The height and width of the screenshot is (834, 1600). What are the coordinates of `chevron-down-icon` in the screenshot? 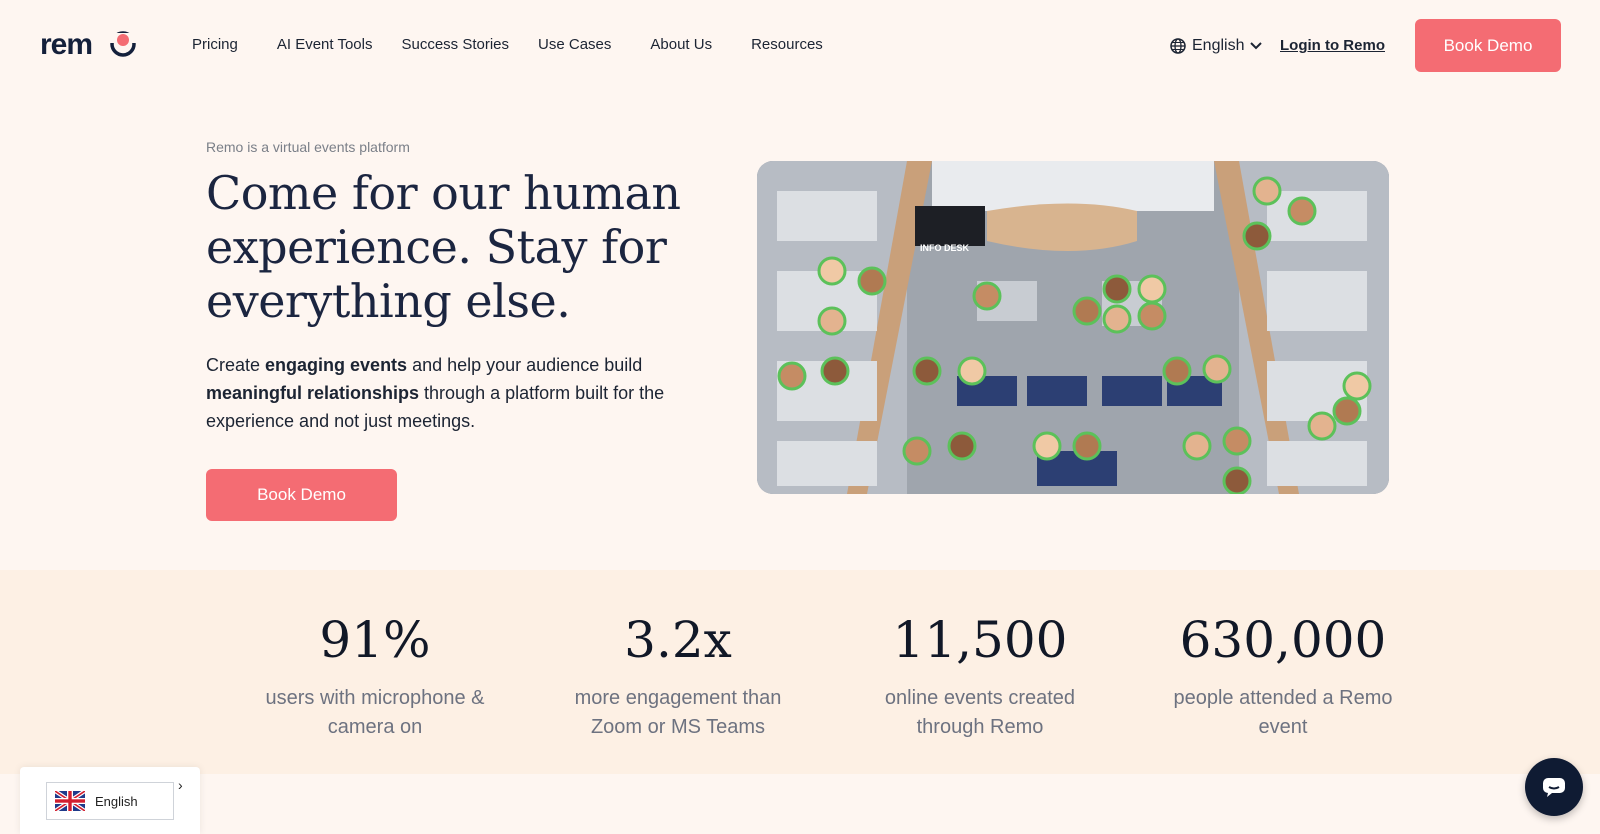 It's located at (1256, 46).